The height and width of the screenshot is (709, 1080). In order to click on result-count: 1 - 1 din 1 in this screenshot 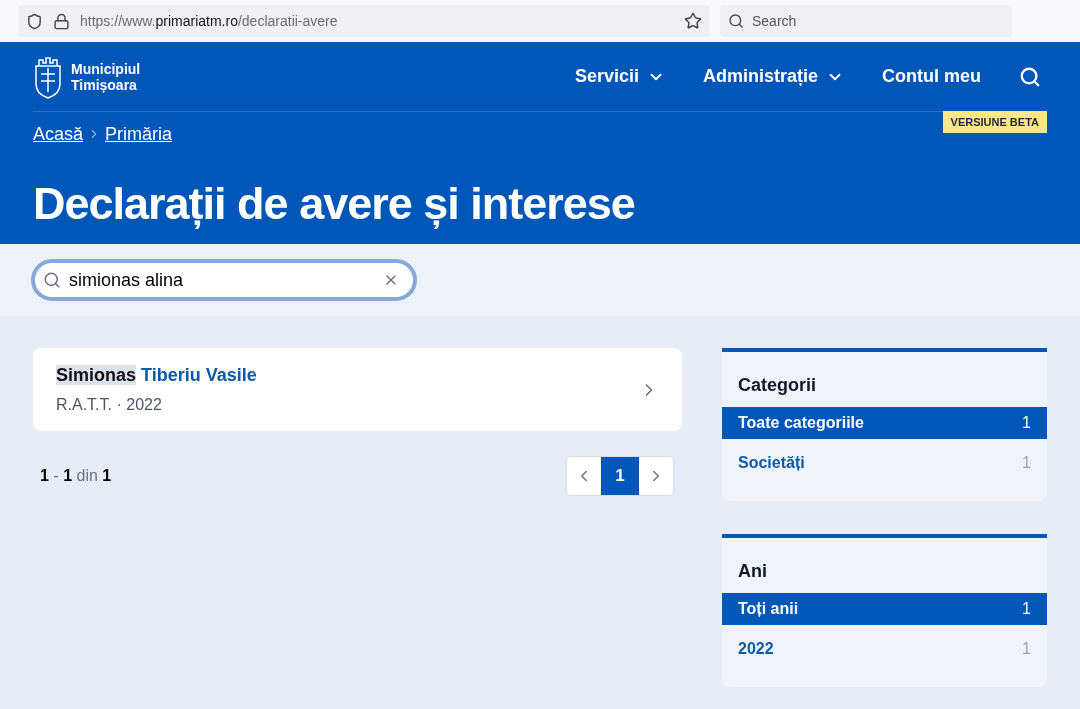, I will do `click(76, 476)`.